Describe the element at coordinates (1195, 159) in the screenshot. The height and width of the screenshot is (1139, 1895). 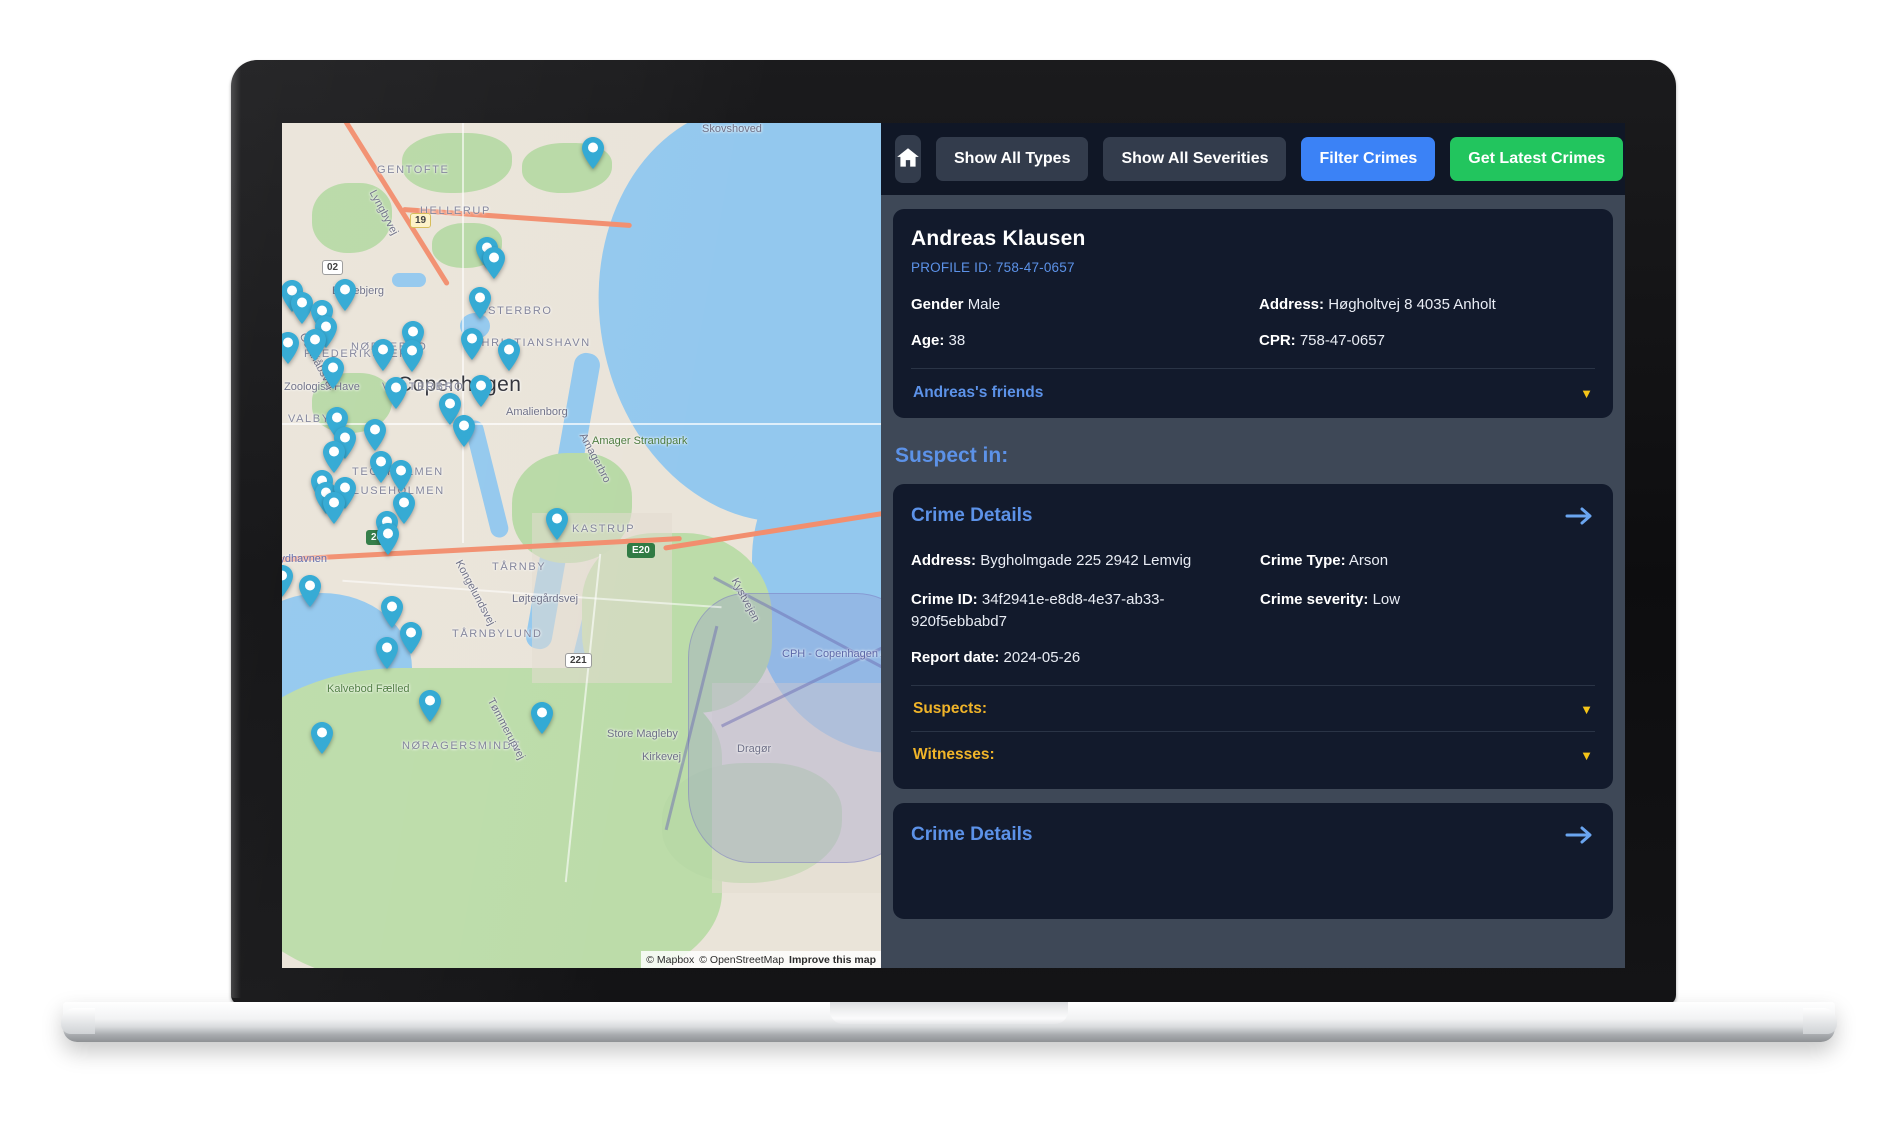
I see `show-all-severities-button: Show All Severities` at that location.